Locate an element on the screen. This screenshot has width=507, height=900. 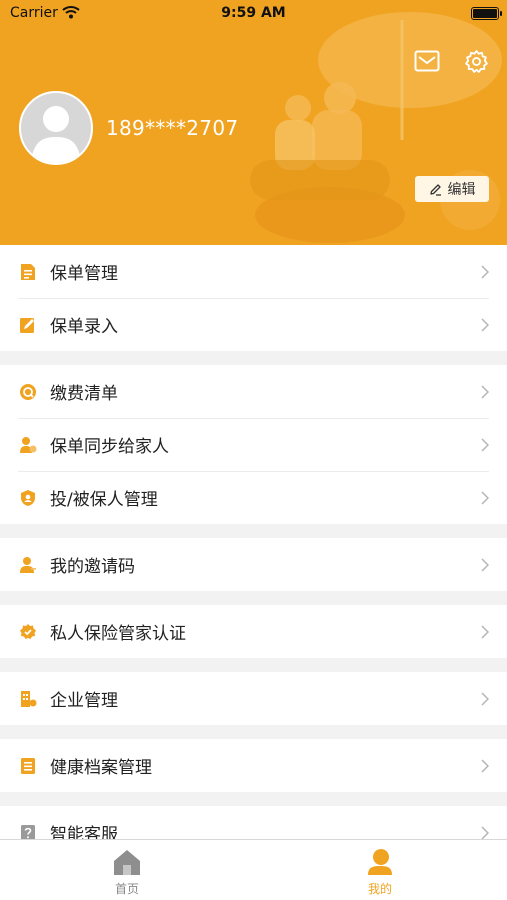
status-bar: Carrier 9:59 AM is located at coordinates (253, 14).